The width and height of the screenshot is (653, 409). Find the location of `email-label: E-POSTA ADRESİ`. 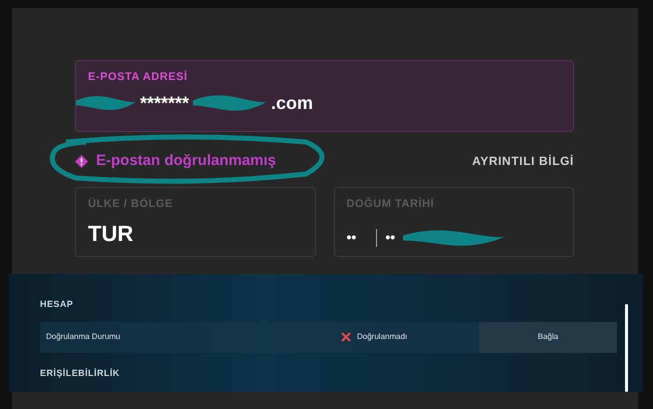

email-label: E-POSTA ADRESİ is located at coordinates (138, 77).